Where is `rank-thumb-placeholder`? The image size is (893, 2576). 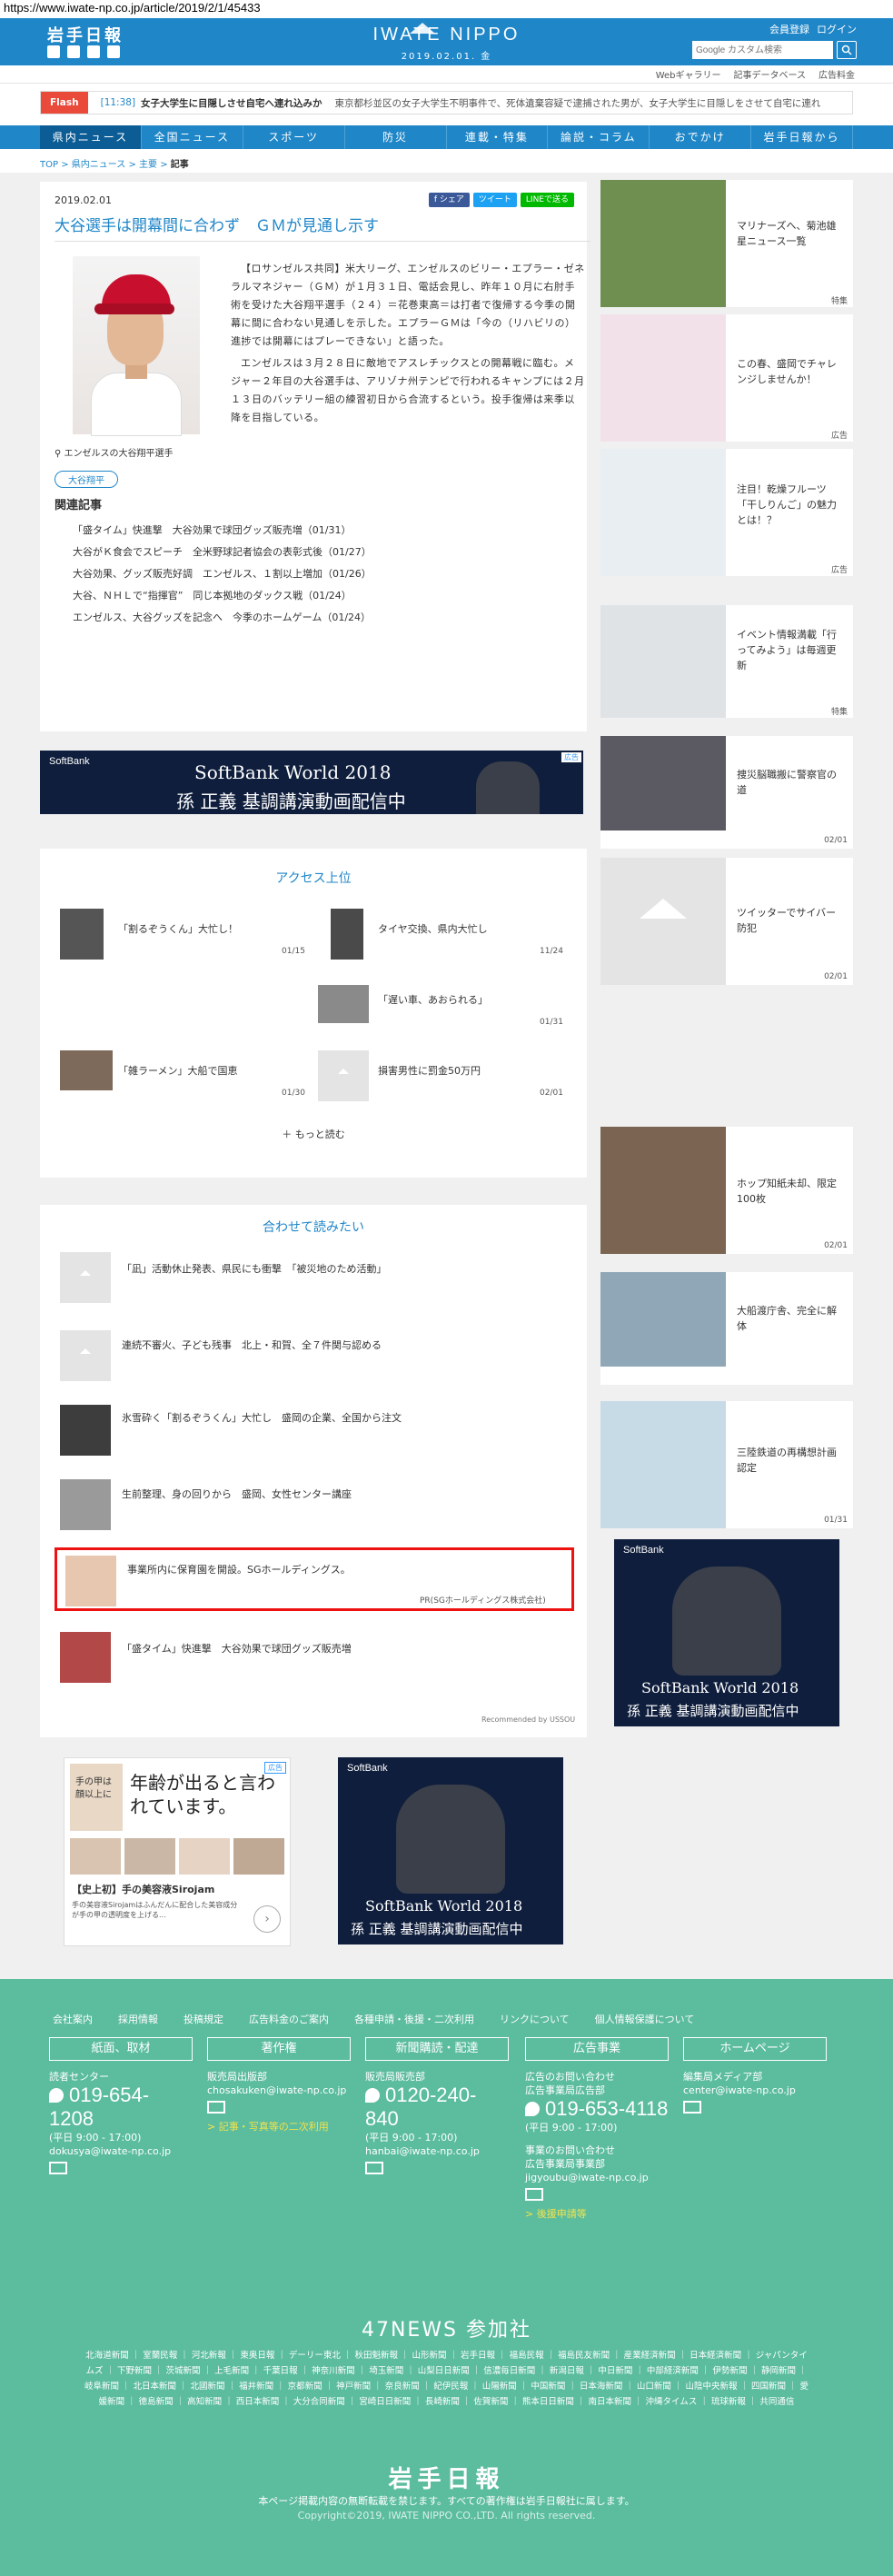
rank-thumb-placeholder is located at coordinates (343, 1075).